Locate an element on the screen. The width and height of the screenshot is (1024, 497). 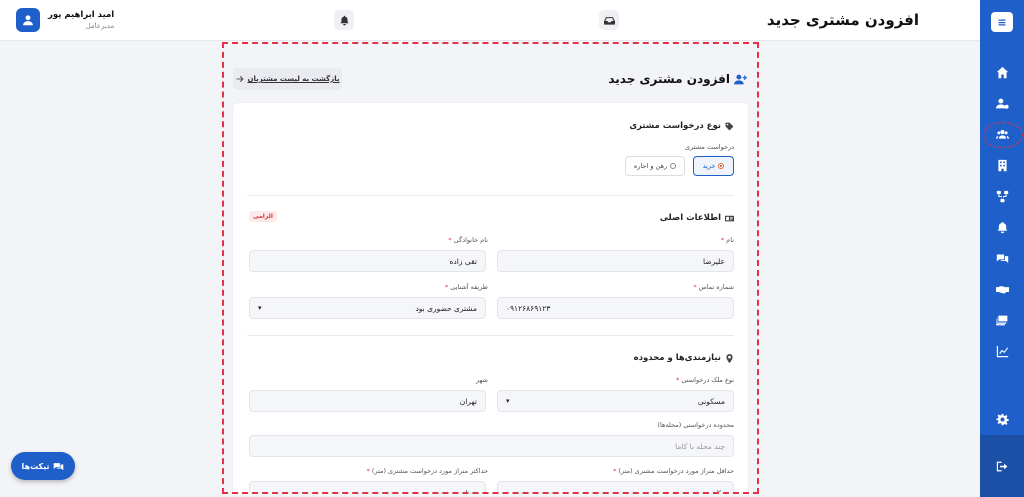
page-title: افزودن مشتری جدید is located at coordinates (842, 20).